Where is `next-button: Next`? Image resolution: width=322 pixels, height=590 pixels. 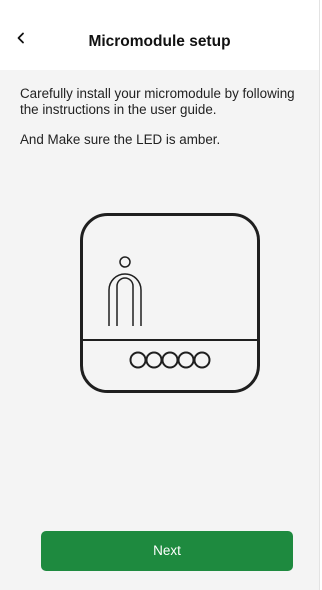
next-button: Next is located at coordinates (167, 551).